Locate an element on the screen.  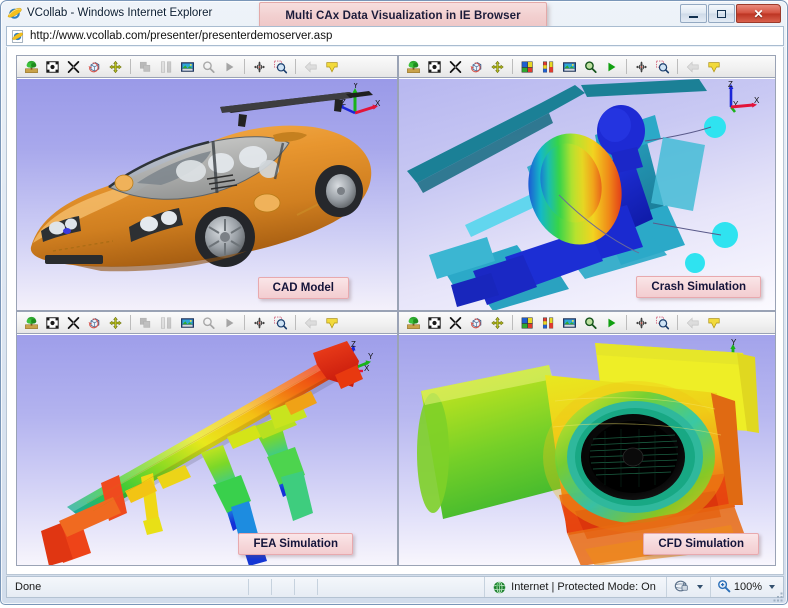
globe-icon is located at coordinates (499, 587).